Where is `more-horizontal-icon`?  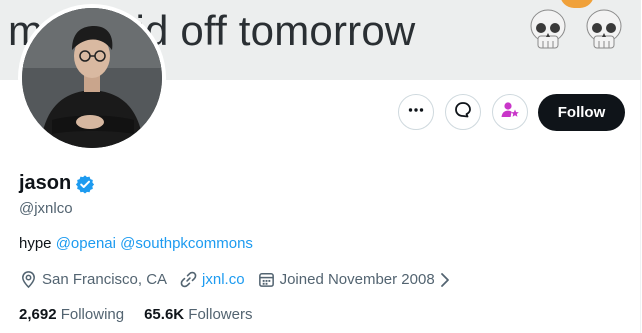
more-horizontal-icon is located at coordinates (416, 112).